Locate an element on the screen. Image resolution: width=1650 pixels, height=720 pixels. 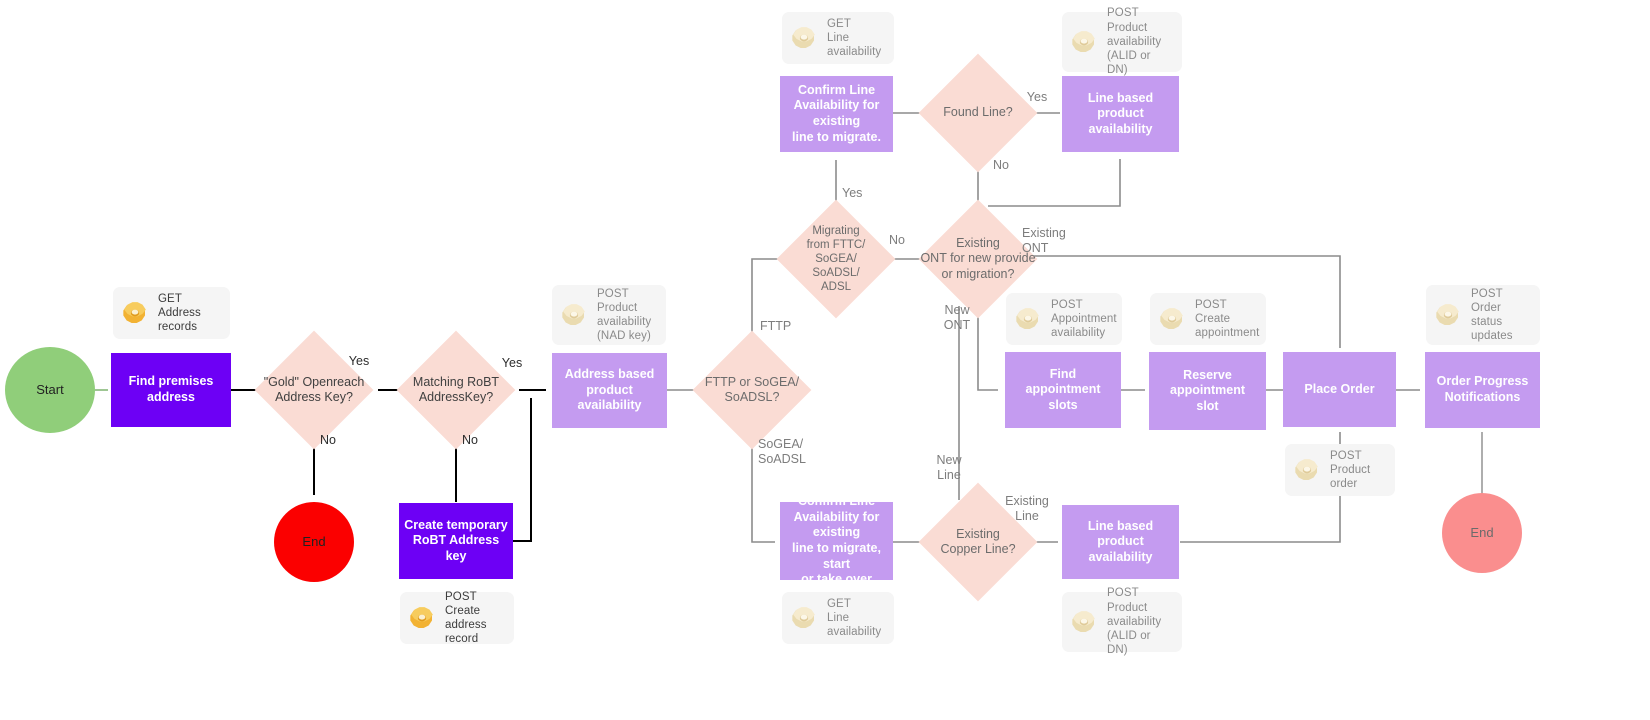
terminator-end-red: End is located at coordinates (314, 542).